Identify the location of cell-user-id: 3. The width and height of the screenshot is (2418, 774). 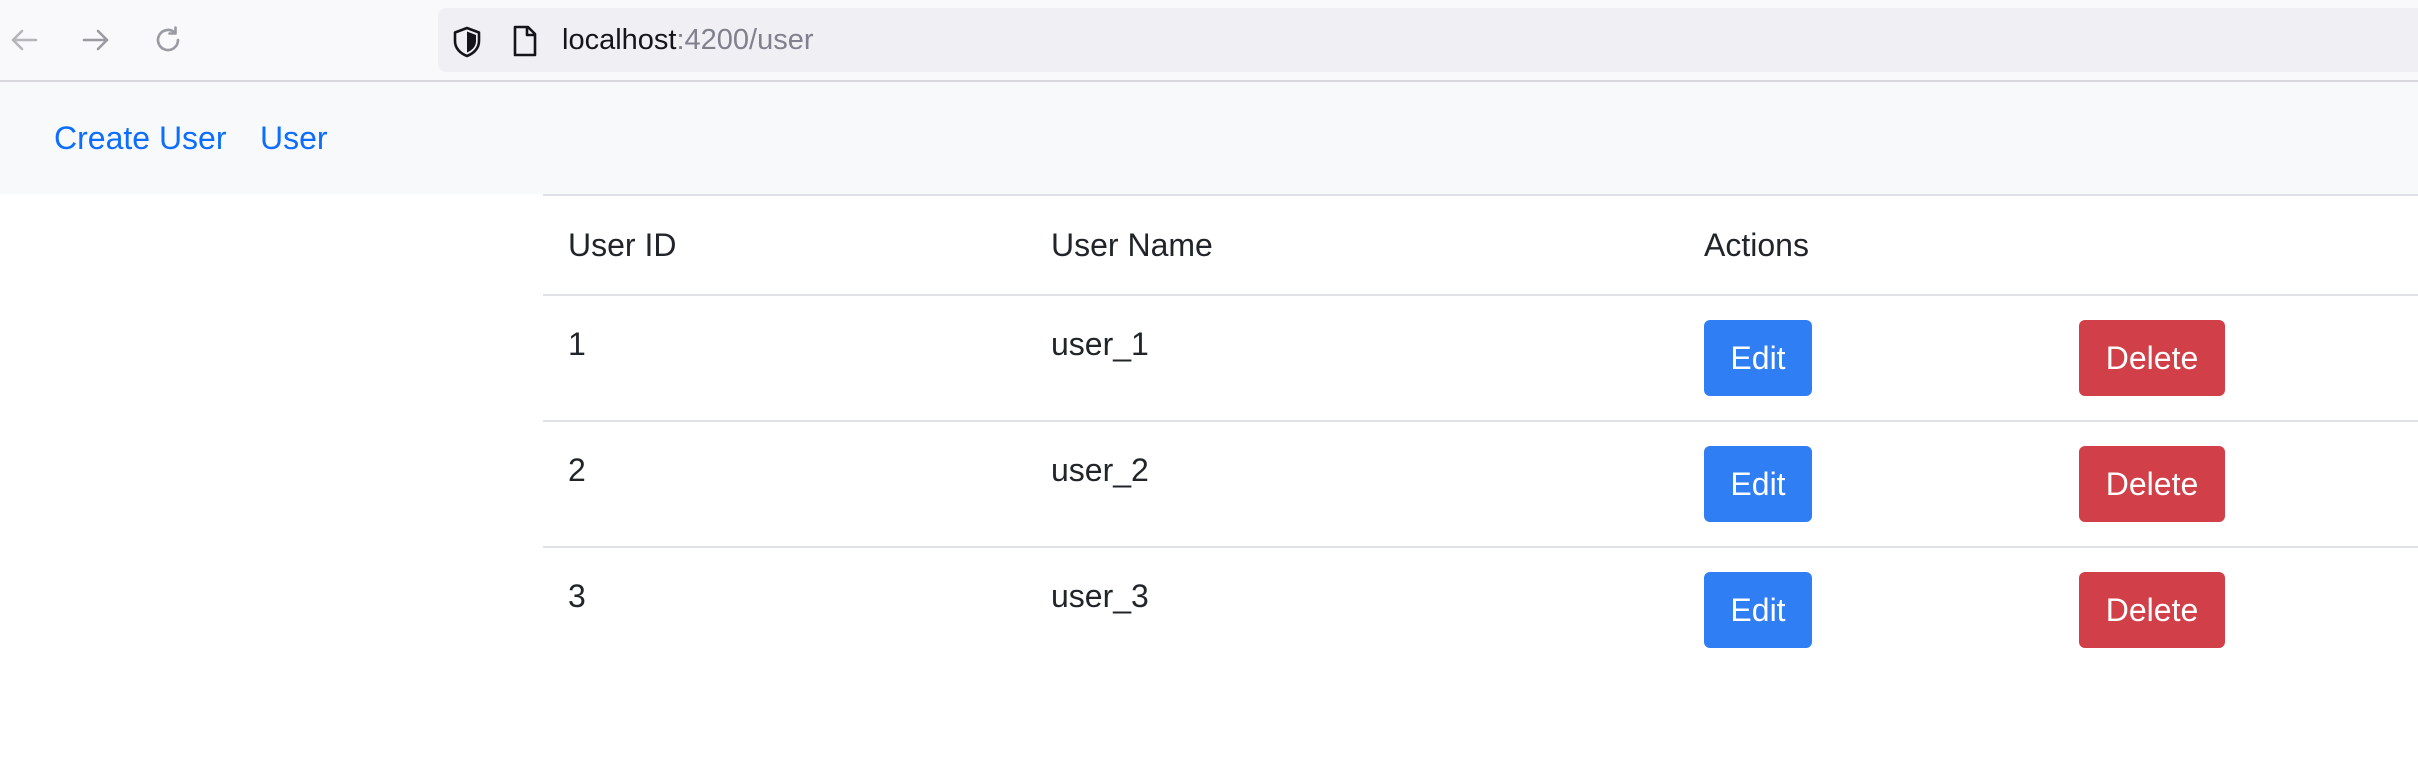
(577, 596).